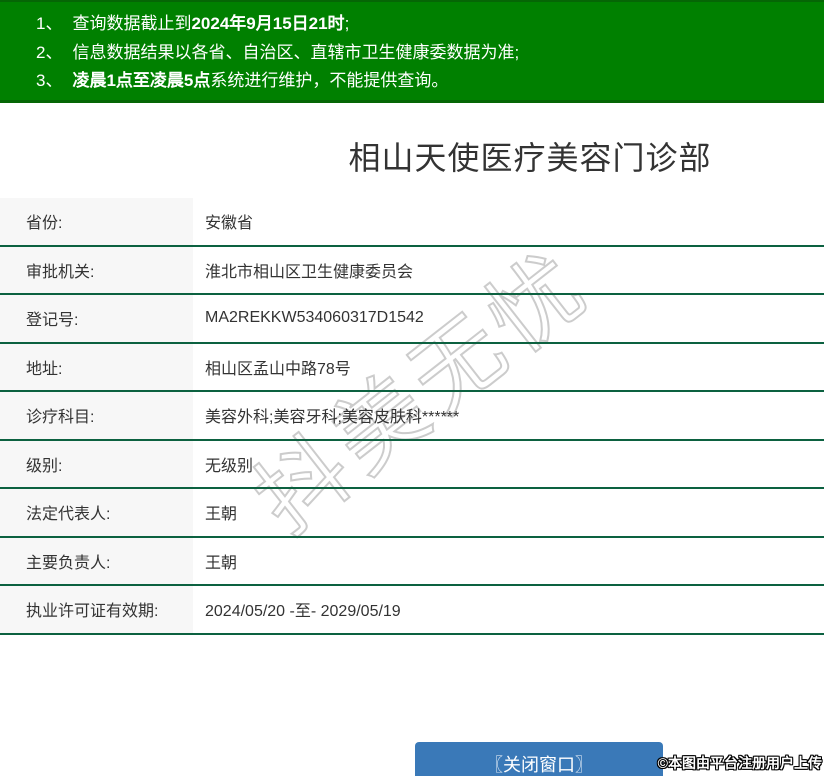  Describe the element at coordinates (96, 366) in the screenshot. I see `row-label: 地址:` at that location.